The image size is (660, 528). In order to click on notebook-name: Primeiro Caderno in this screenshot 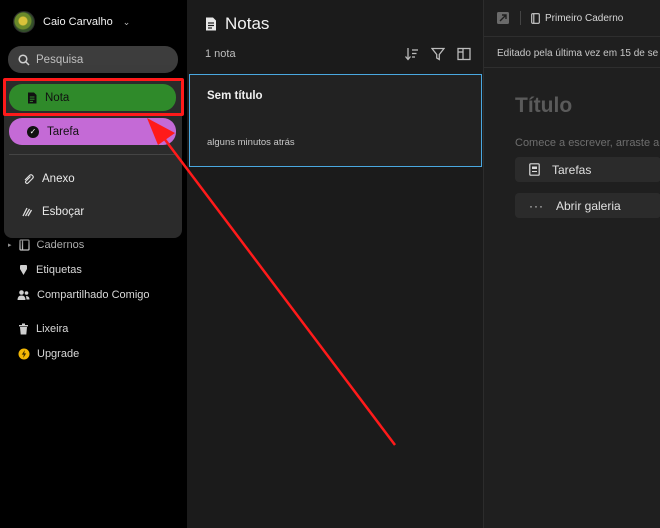, I will do `click(584, 18)`.